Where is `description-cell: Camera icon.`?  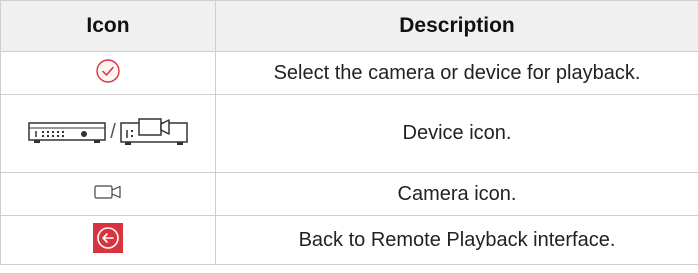 description-cell: Camera icon. is located at coordinates (456, 194).